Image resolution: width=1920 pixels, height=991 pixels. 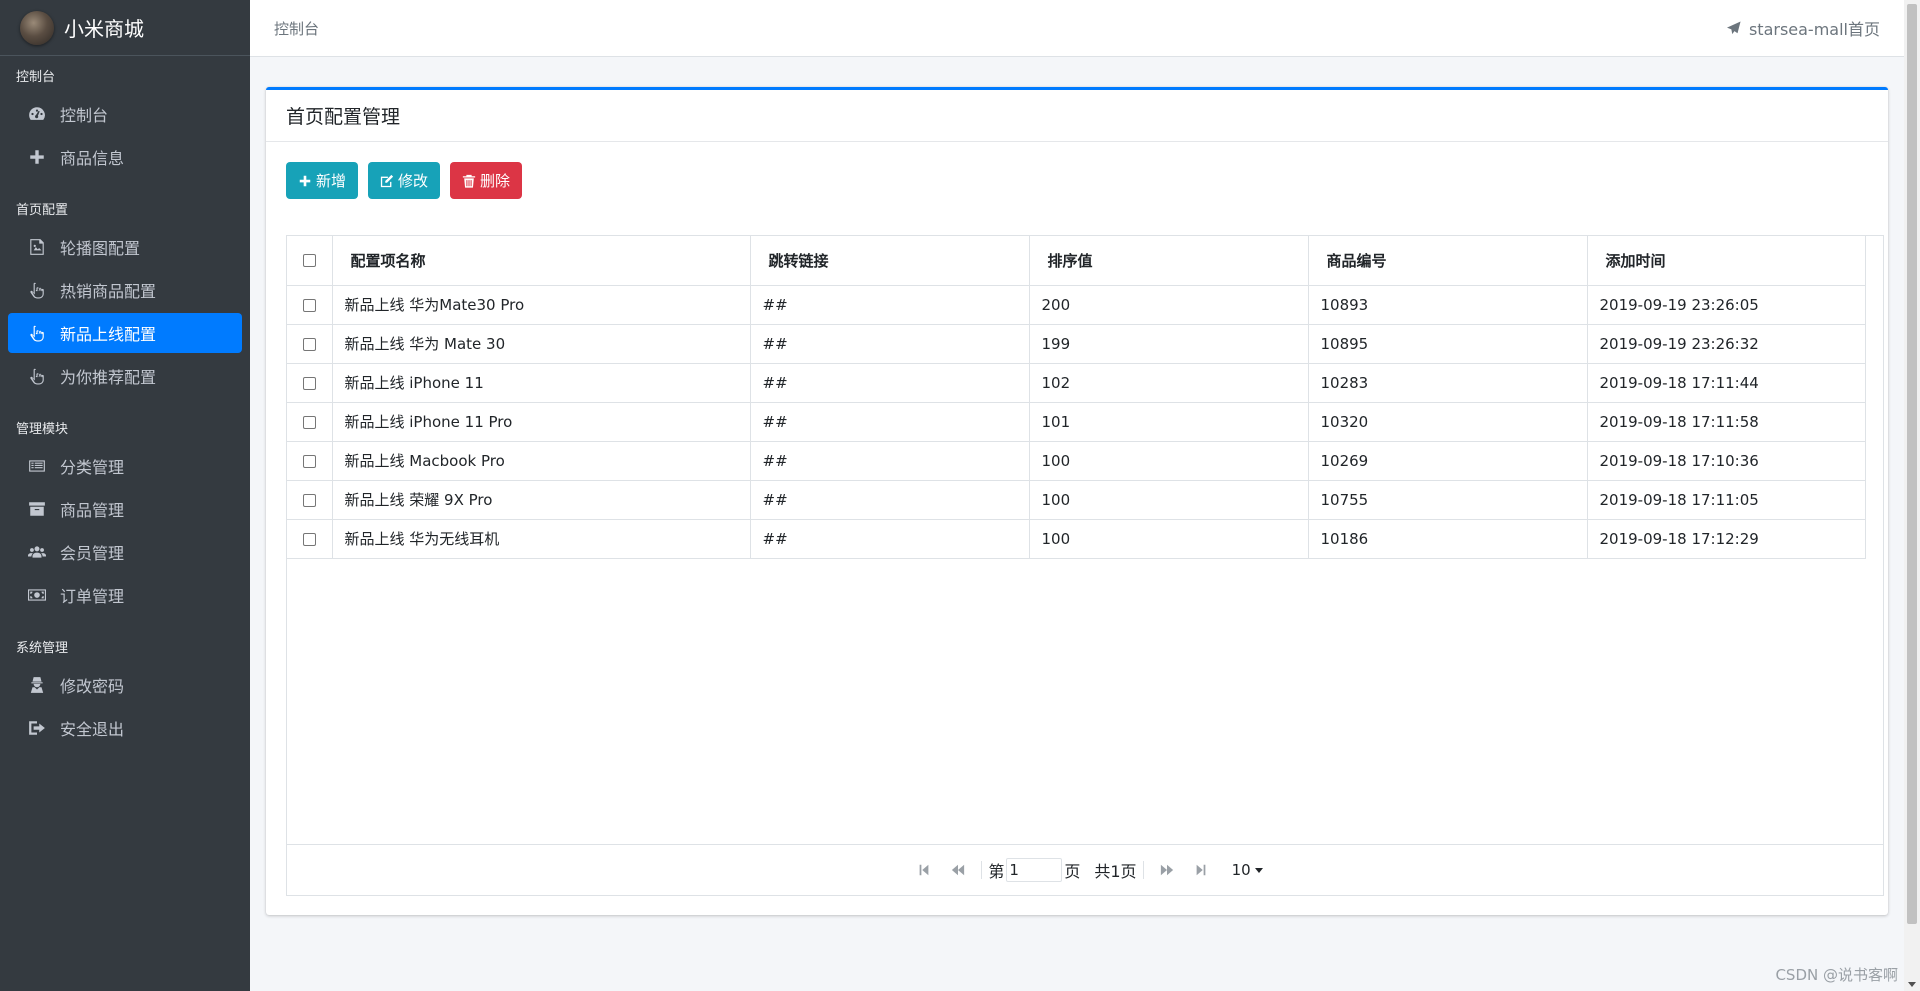 What do you see at coordinates (42, 648) in the screenshot?
I see `nav-header-system: 系统管理` at bounding box center [42, 648].